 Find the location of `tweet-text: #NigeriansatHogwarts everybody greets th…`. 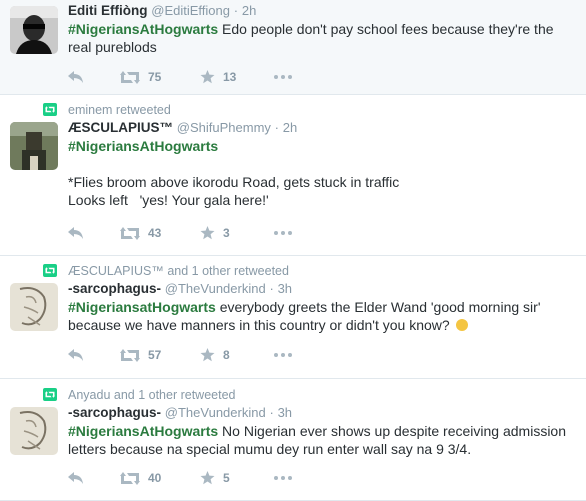

tweet-text: #NigeriansatHogwarts everybody greets th… is located at coordinates (322, 316).